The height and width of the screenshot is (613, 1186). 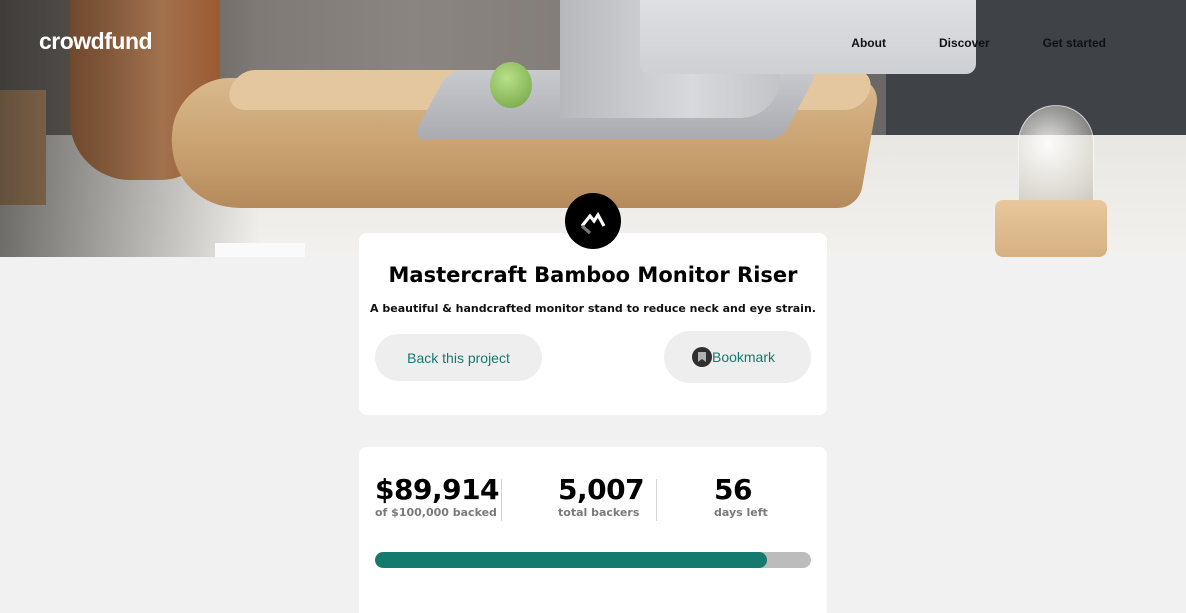 I want to click on funding-progress-bar, so click(x=593, y=560).